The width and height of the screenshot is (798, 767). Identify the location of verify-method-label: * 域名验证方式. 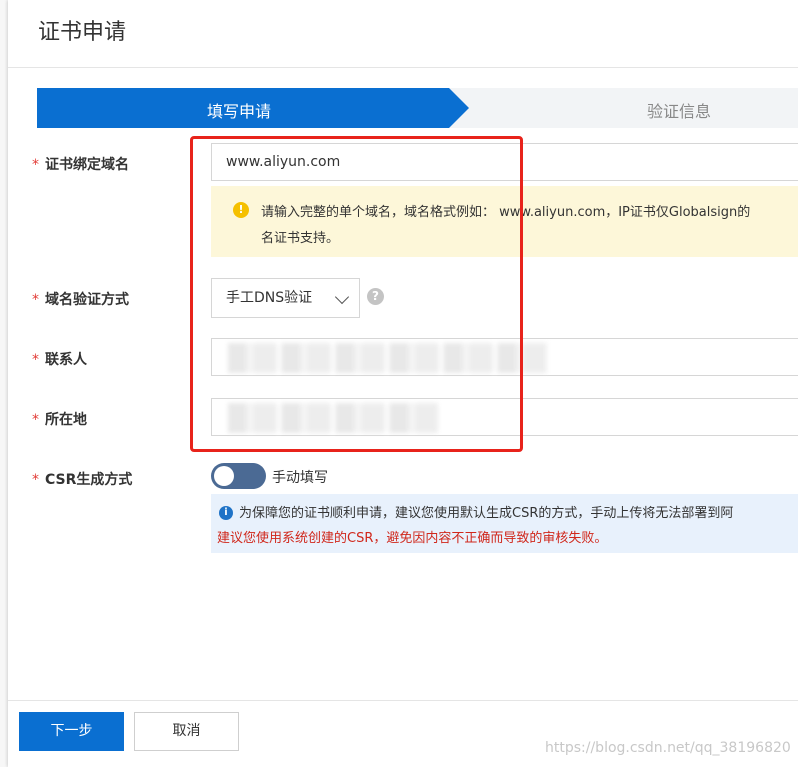
(80, 299).